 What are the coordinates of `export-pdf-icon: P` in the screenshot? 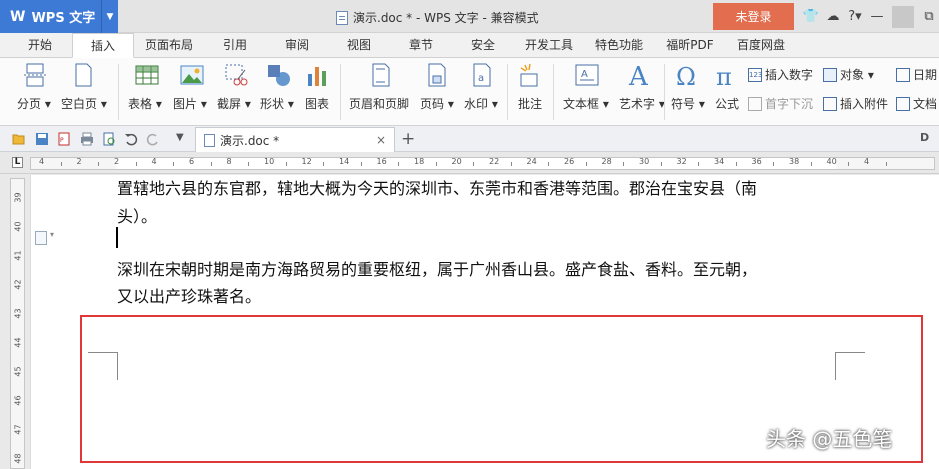 It's located at (64, 139).